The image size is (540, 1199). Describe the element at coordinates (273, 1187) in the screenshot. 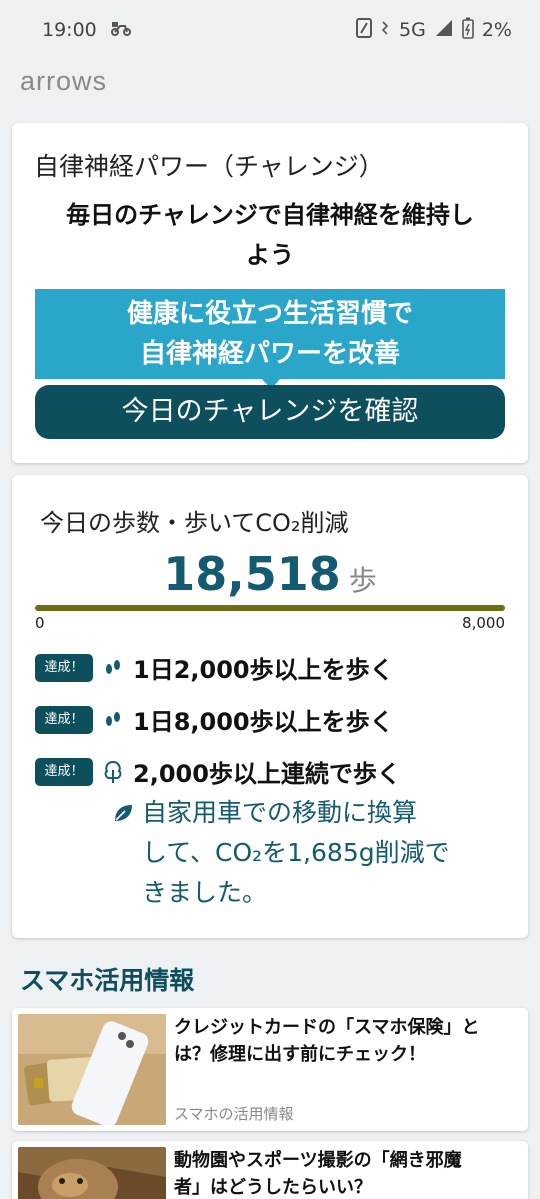

I see `article-title-line2: 者」はどうしたらいい？` at that location.